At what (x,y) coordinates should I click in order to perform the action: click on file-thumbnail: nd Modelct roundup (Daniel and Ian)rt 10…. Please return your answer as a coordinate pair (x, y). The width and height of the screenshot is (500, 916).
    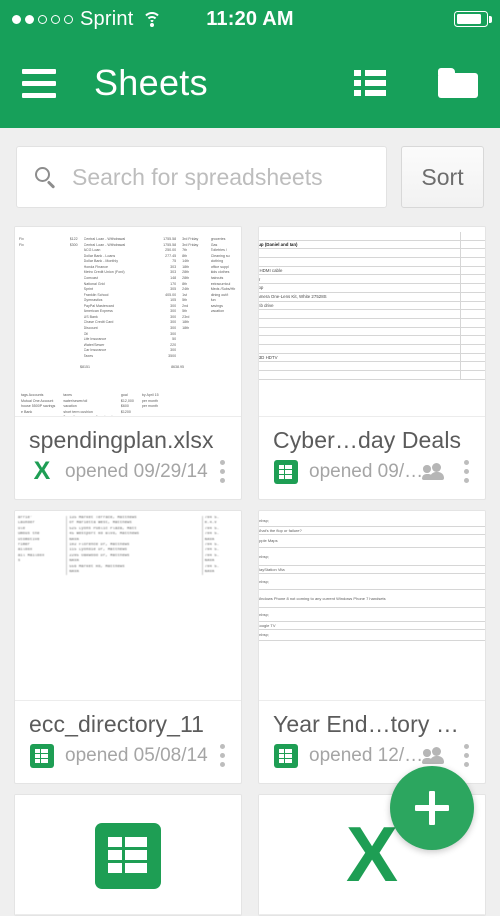
    Looking at the image, I should click on (372, 322).